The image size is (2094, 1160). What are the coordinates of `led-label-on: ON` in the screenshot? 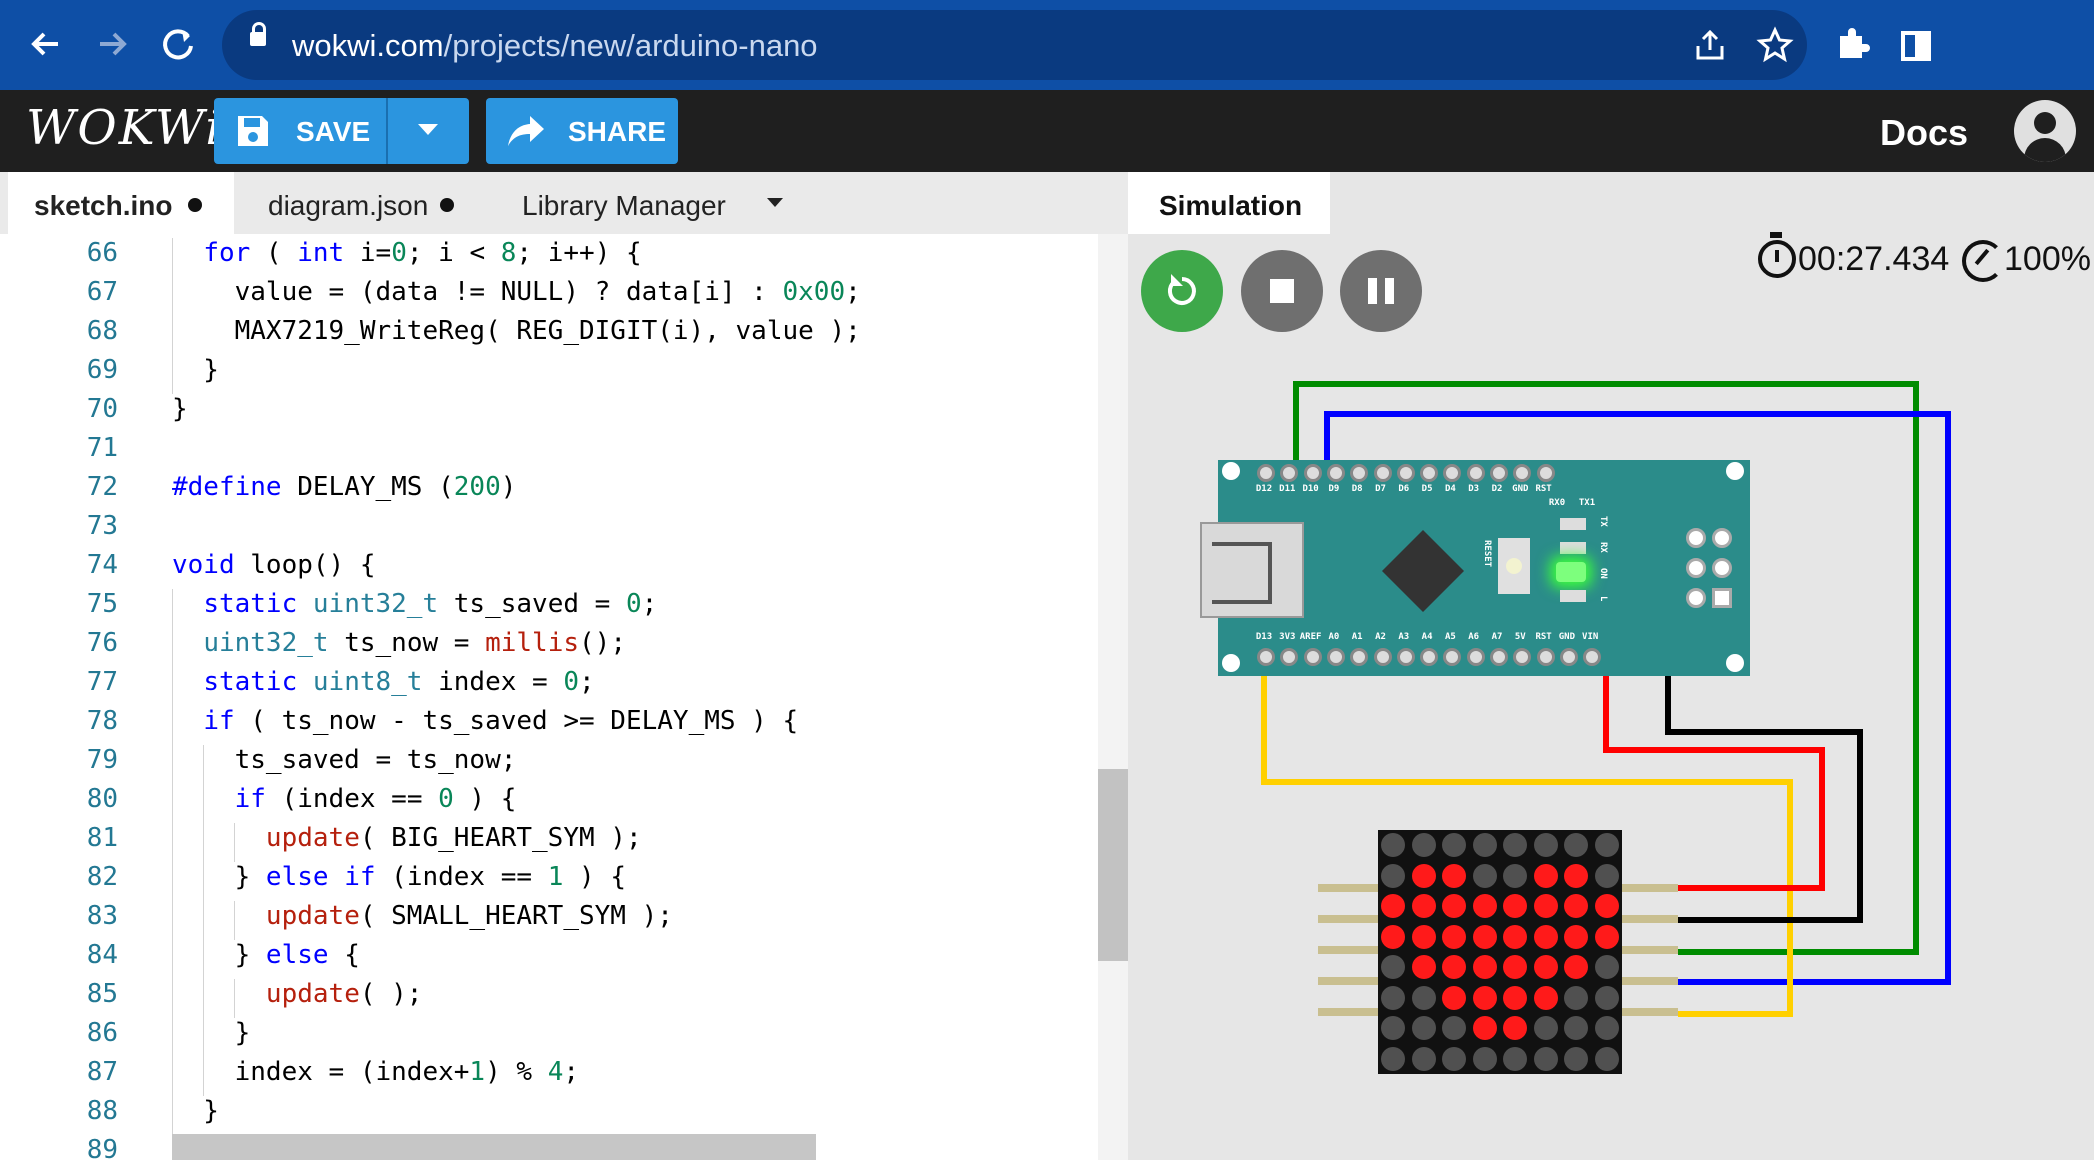 It's located at (1603, 573).